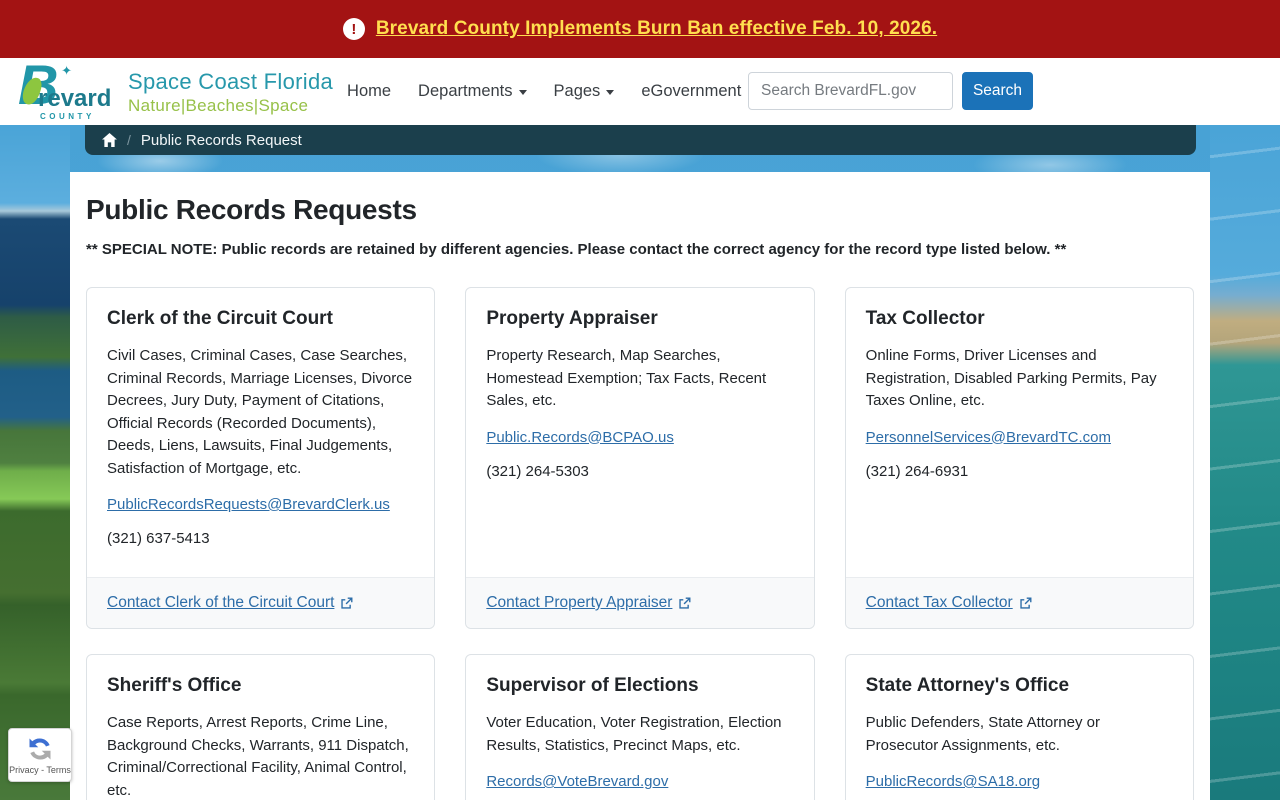 Image resolution: width=1280 pixels, height=800 pixels. I want to click on nav-item-pages: Pages, so click(584, 91).